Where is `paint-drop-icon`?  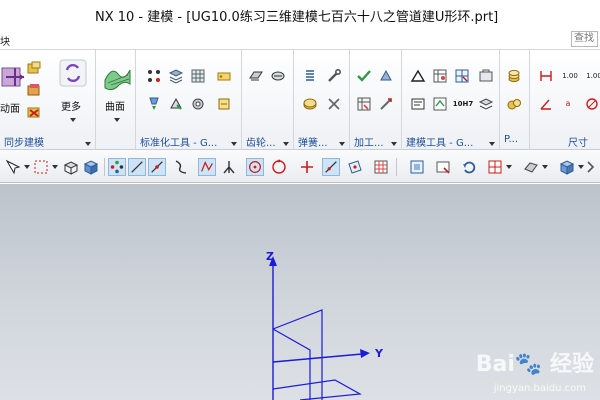
paint-drop-icon is located at coordinates (154, 104).